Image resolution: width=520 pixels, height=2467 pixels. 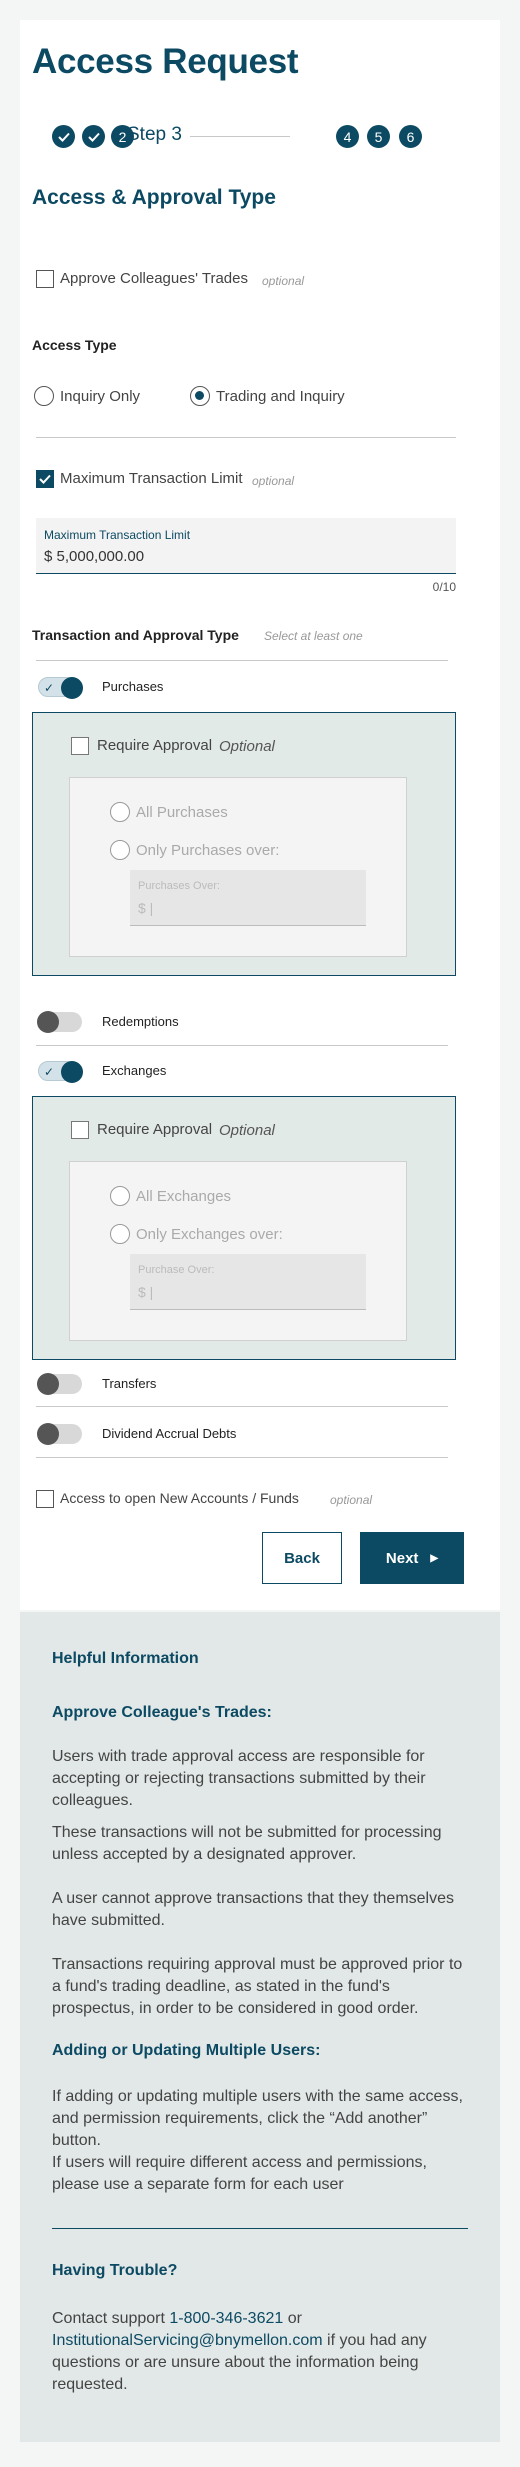 What do you see at coordinates (248, 898) in the screenshot?
I see `purchases-over-input: Purchases Over: $ |` at bounding box center [248, 898].